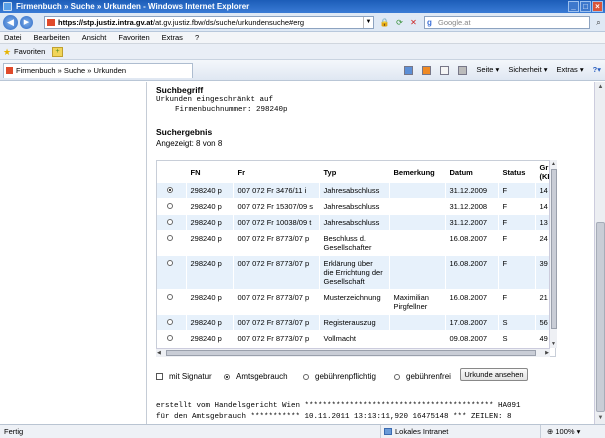 This screenshot has width=605, height=438. I want to click on option-gebuehrenpflichtig: gebührenpflichtig, so click(339, 377).